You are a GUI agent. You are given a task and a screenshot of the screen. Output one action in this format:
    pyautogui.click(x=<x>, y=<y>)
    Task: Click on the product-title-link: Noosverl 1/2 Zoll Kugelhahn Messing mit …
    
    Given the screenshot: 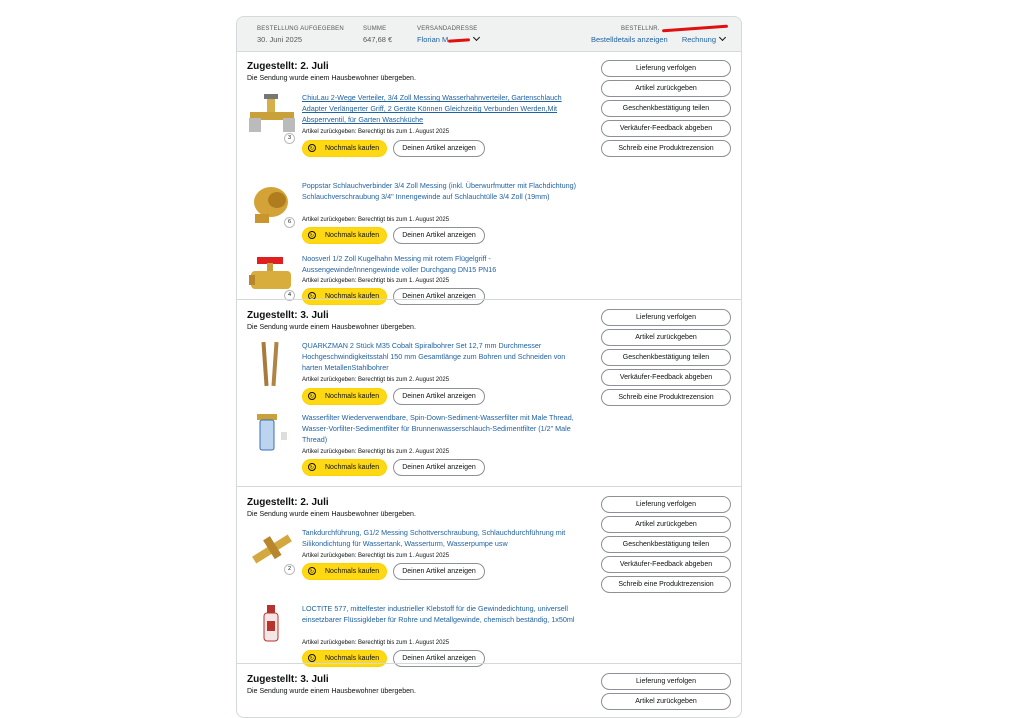 What is the action you would take?
    pyautogui.click(x=443, y=264)
    